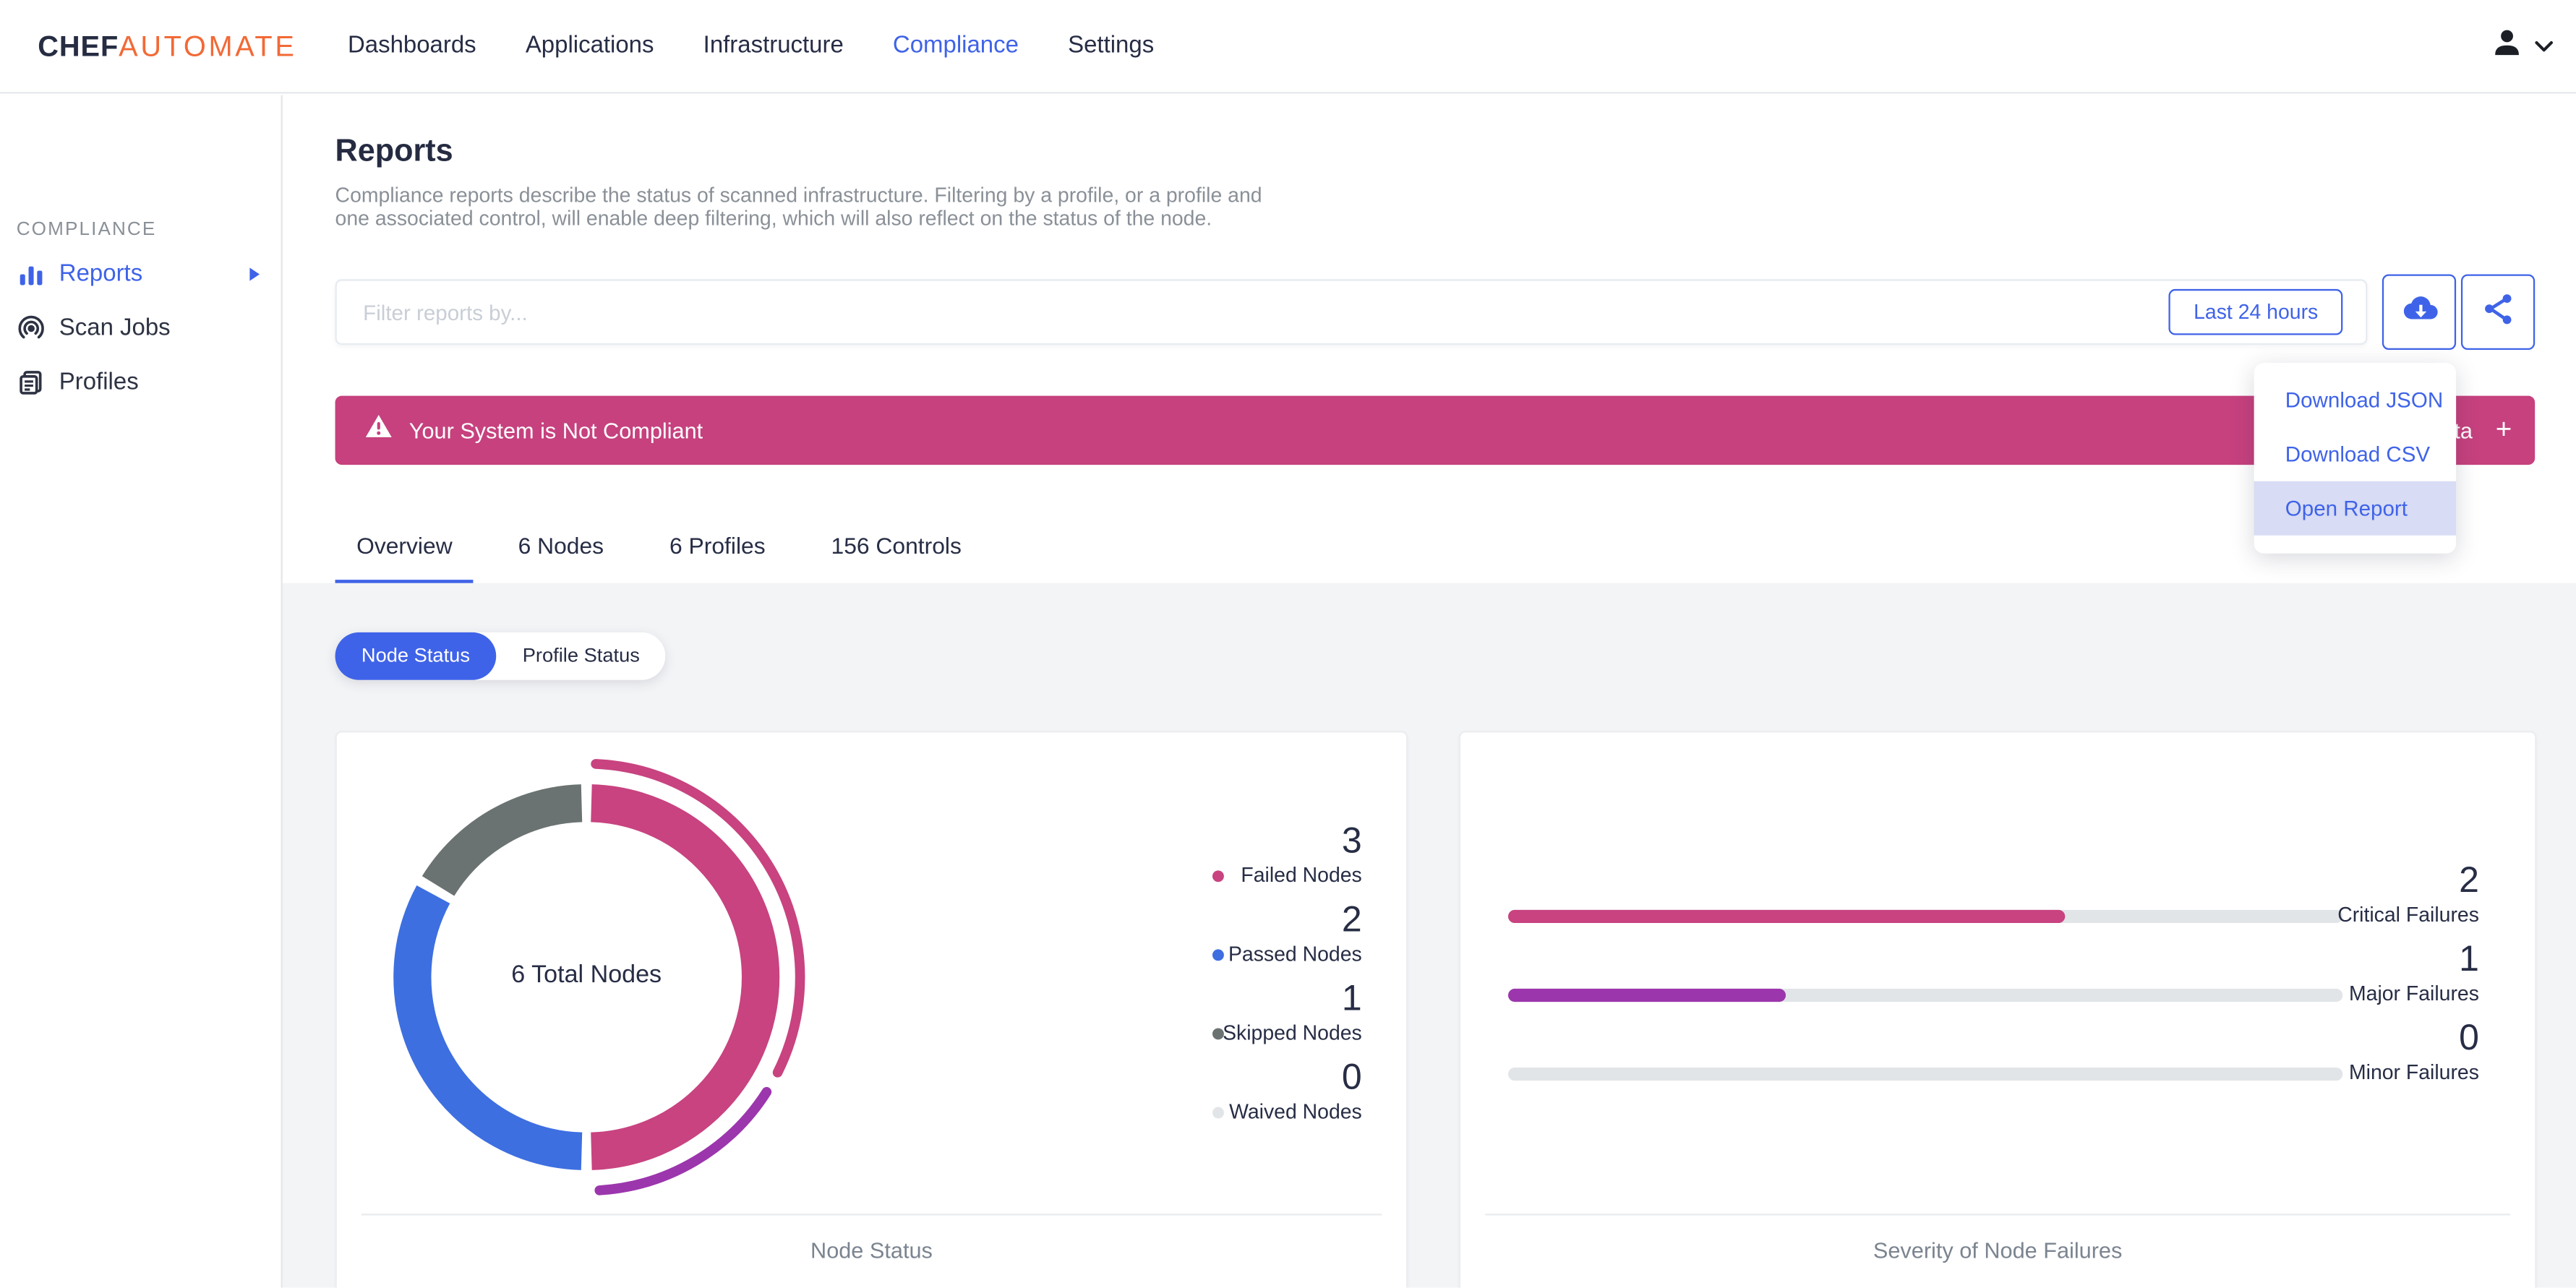 This screenshot has width=2576, height=1288. What do you see at coordinates (2356, 508) in the screenshot?
I see `menu-item-open-report: Open Report` at bounding box center [2356, 508].